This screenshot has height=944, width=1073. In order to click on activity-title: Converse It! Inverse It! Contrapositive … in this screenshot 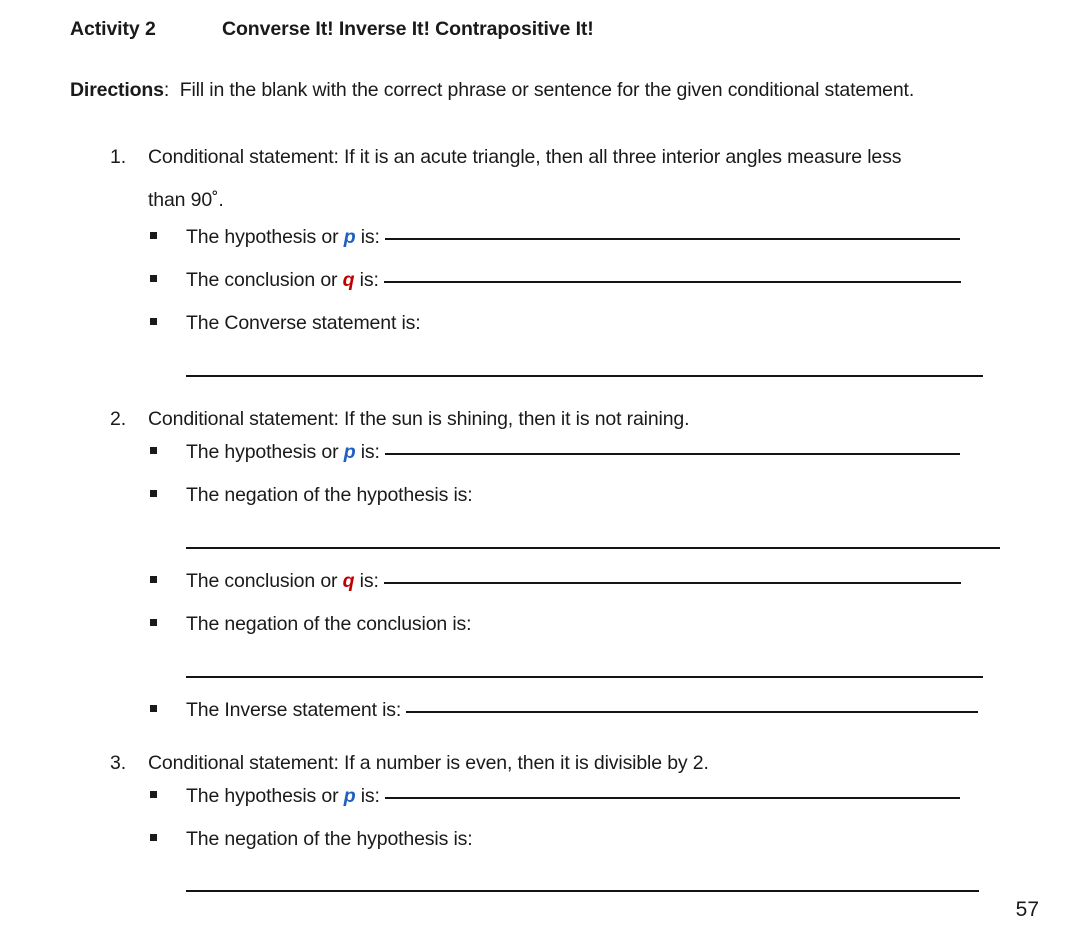, I will do `click(408, 29)`.